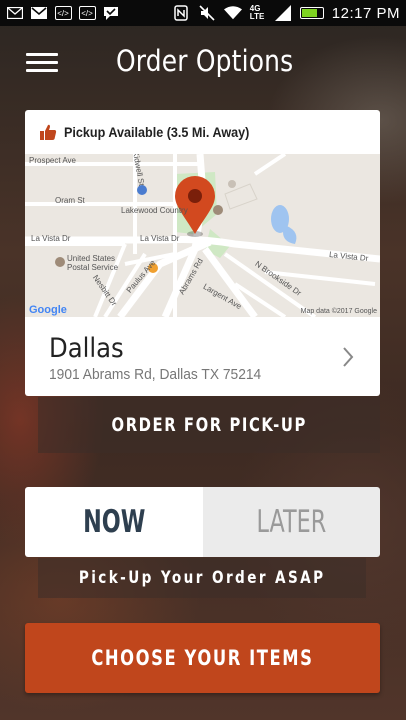 This screenshot has width=406, height=720. Describe the element at coordinates (283, 13) in the screenshot. I see `signal-icon` at that location.